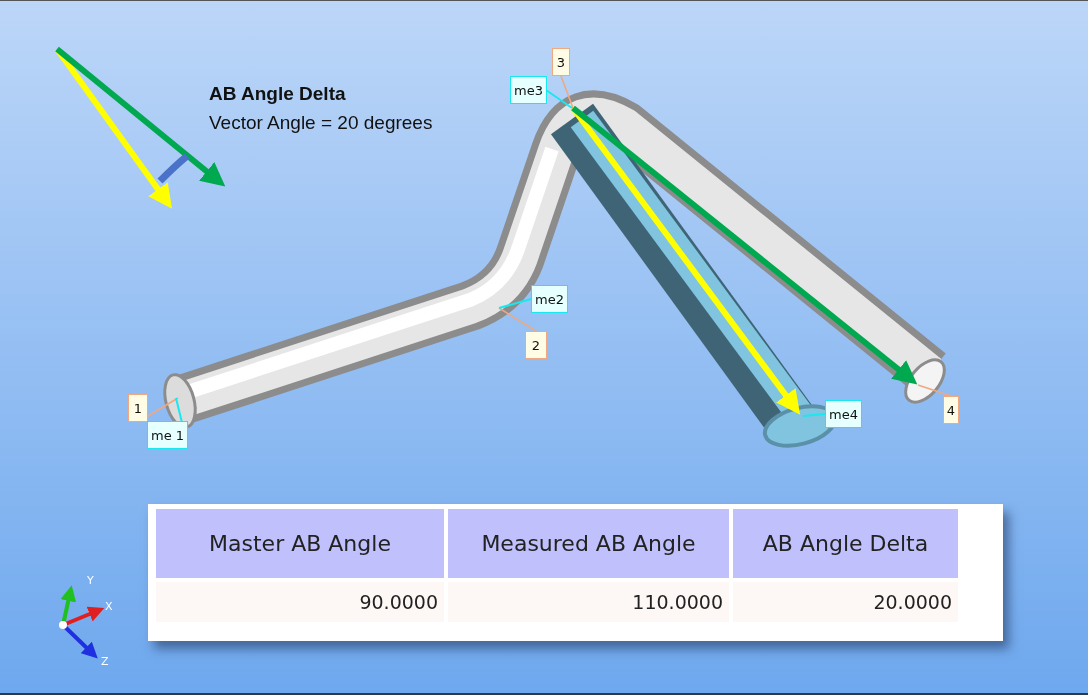  I want to click on measurement-label: me3, so click(528, 90).